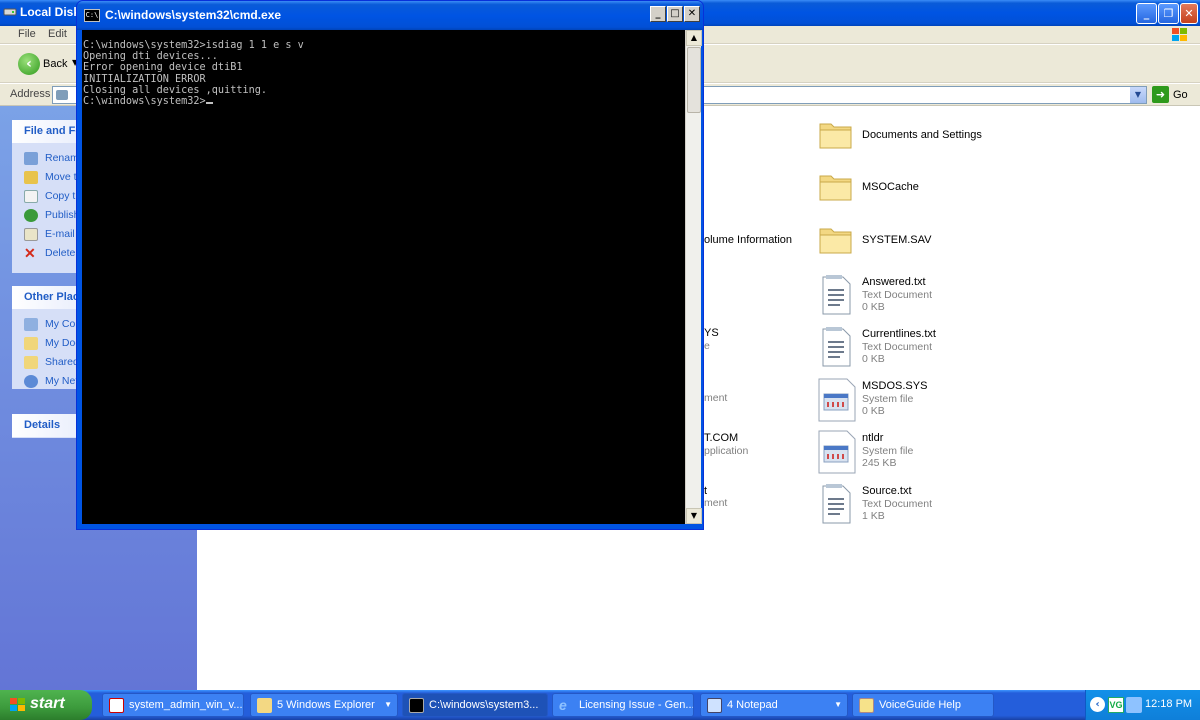  Describe the element at coordinates (873, 438) in the screenshot. I see `file-name: ntldr` at that location.